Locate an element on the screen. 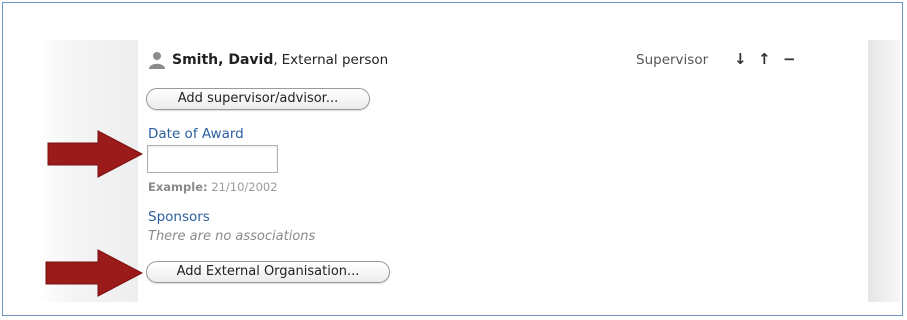 The width and height of the screenshot is (907, 320). person-type: External person is located at coordinates (335, 60).